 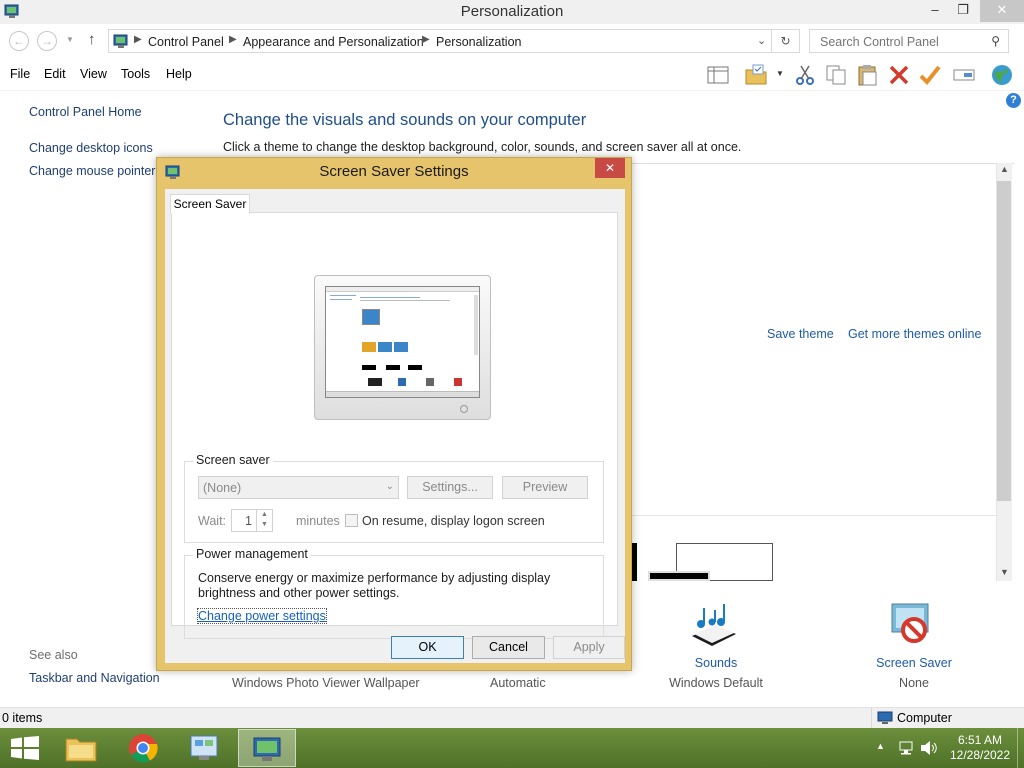 What do you see at coordinates (980, 755) in the screenshot?
I see `clock-date: 12/28/2022` at bounding box center [980, 755].